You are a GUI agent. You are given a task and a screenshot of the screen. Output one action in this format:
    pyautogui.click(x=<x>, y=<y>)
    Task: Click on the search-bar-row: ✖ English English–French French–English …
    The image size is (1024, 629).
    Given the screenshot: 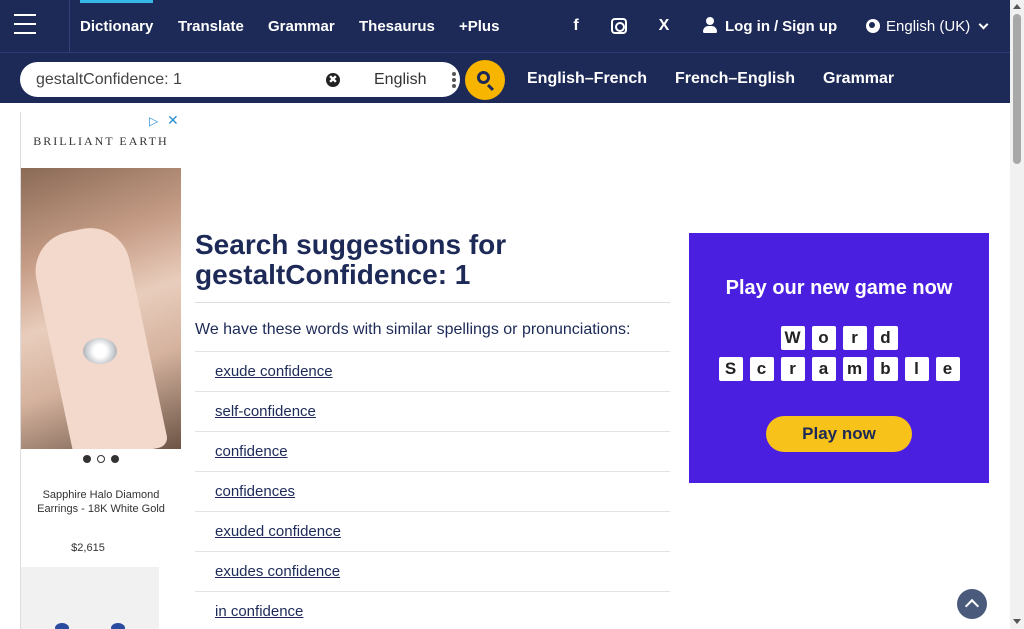 What is the action you would take?
    pyautogui.click(x=505, y=77)
    